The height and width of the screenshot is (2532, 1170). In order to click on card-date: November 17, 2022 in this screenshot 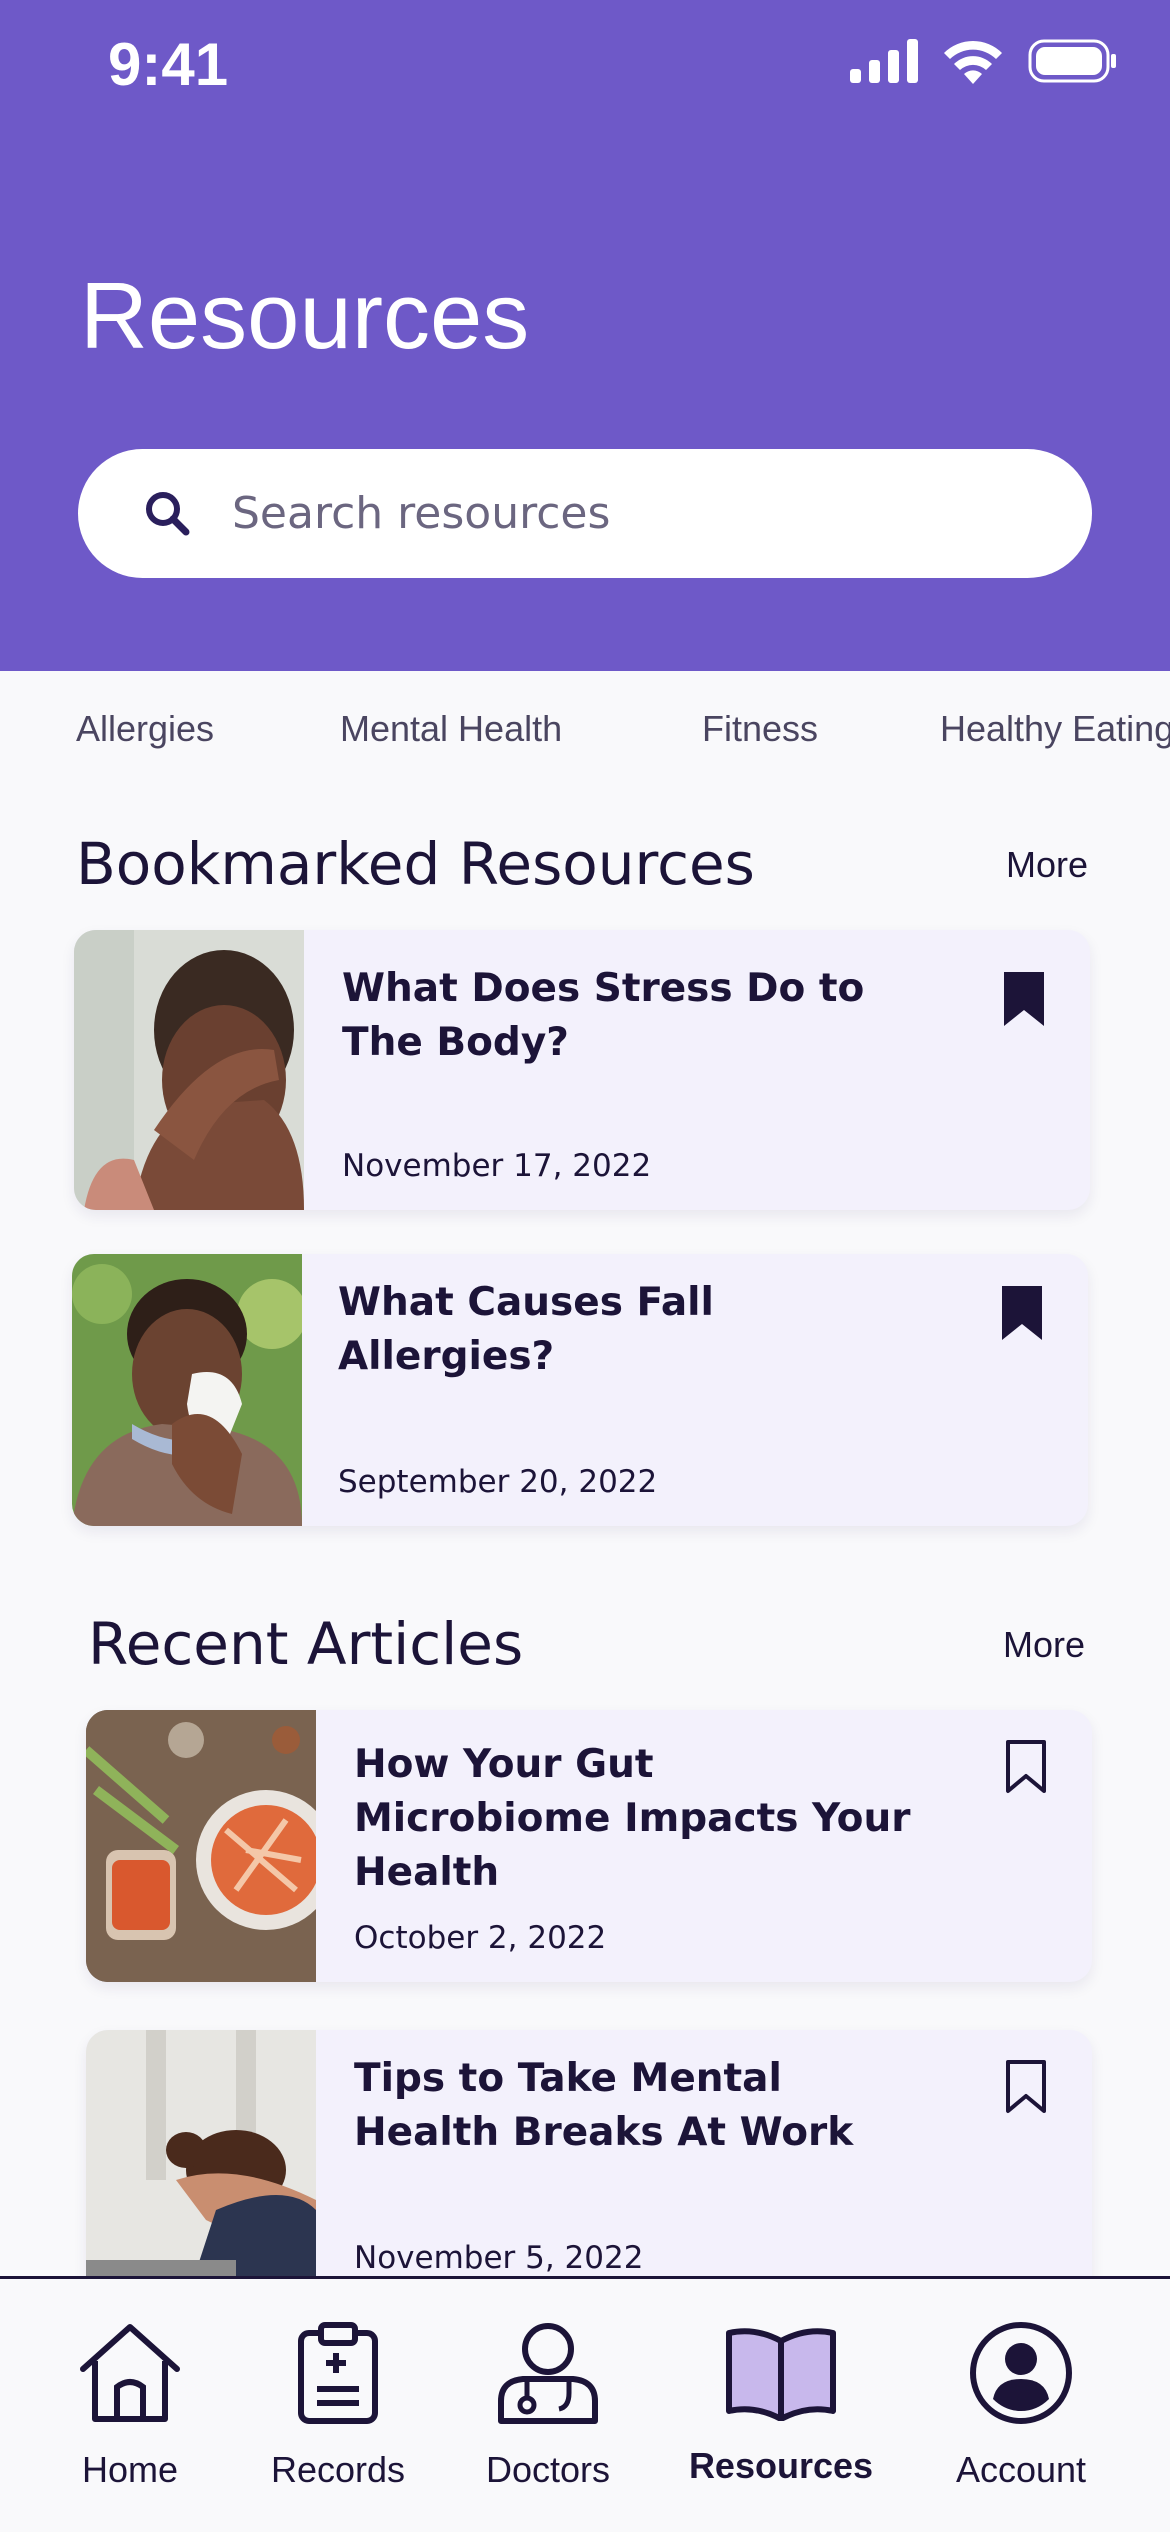, I will do `click(497, 1166)`.